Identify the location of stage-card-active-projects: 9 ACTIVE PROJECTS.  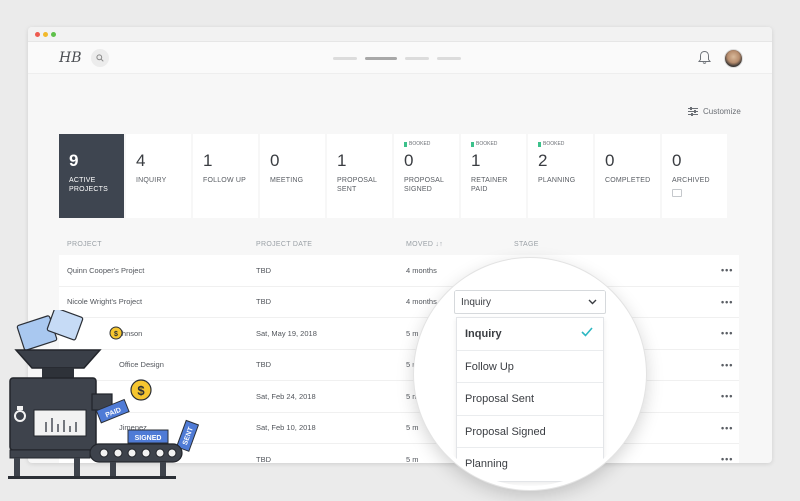
(91, 176).